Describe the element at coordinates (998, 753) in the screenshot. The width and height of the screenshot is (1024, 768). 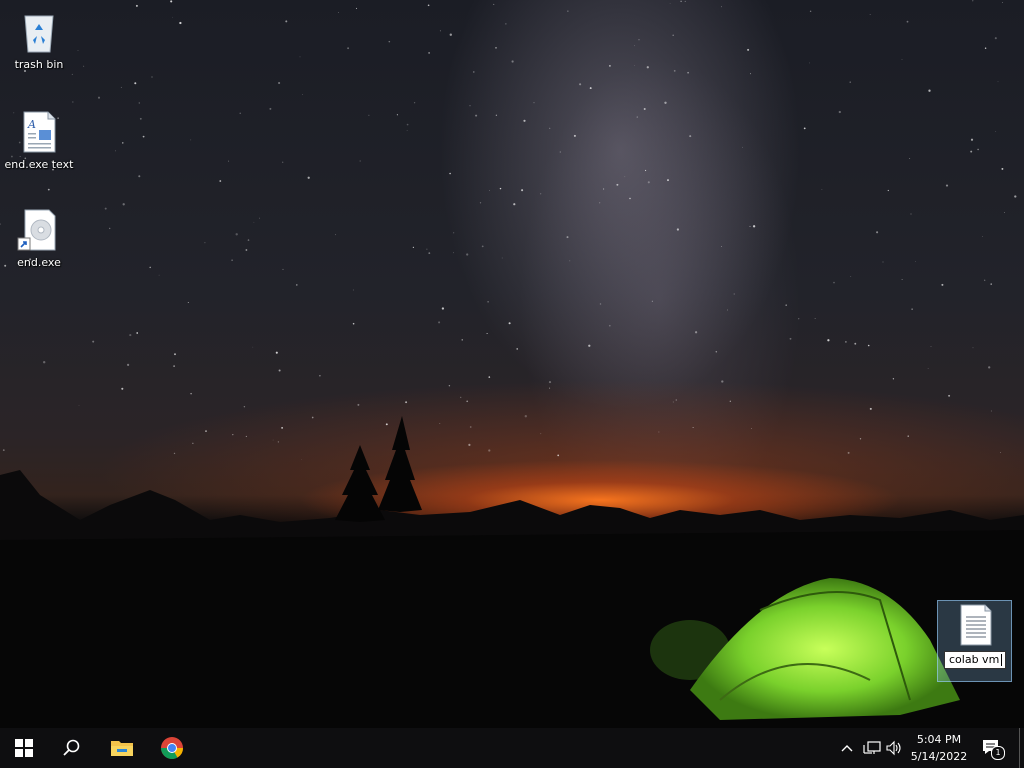
I see `notification-count-badge: 1` at that location.